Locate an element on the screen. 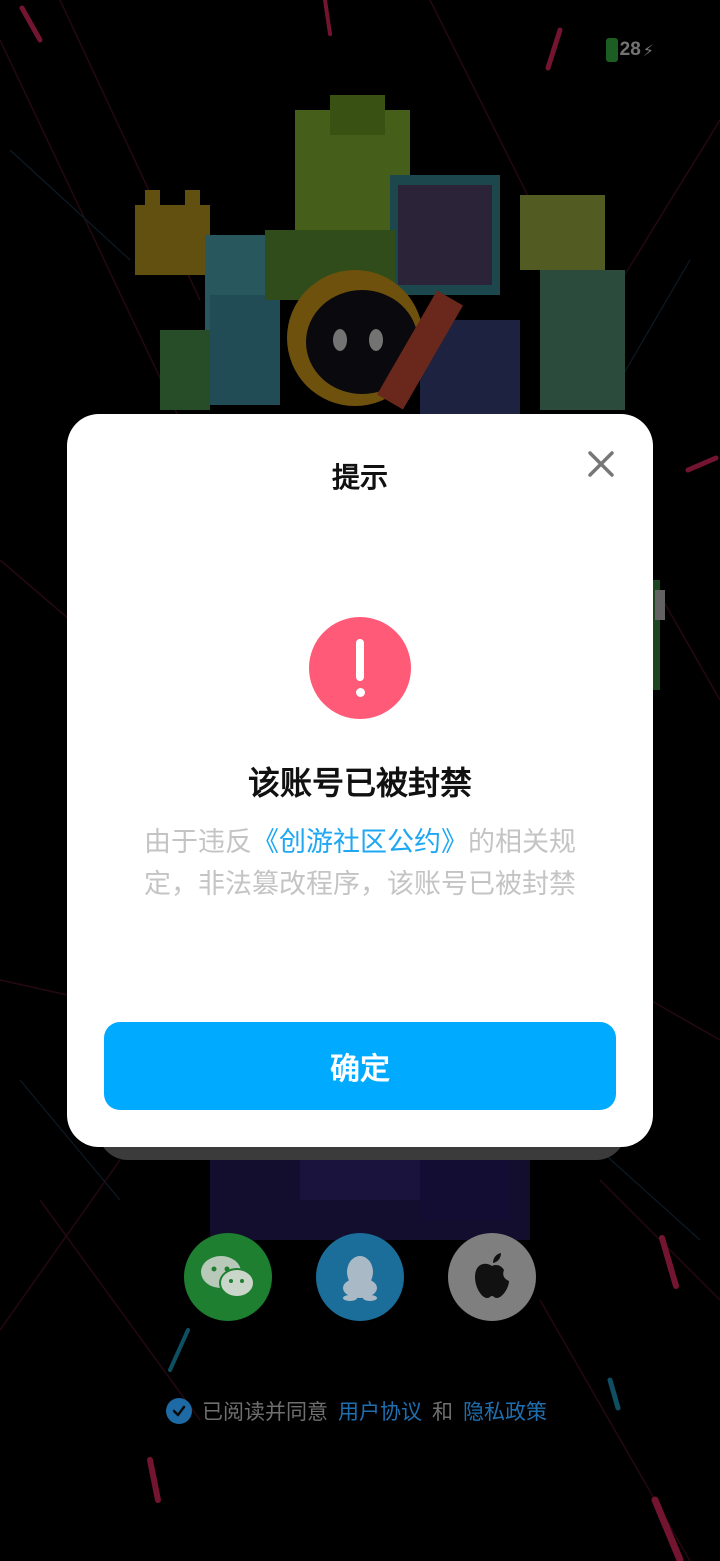 The width and height of the screenshot is (720, 1561). qq-penguin-icon is located at coordinates (360, 1278).